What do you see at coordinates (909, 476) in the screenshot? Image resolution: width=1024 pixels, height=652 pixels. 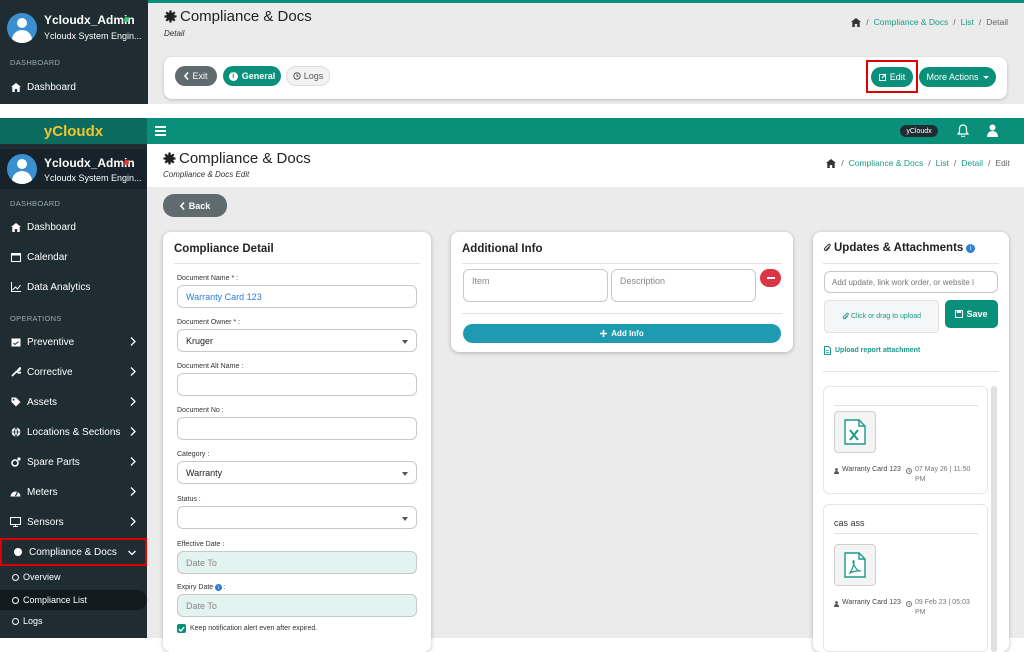 I see `clock-icon` at bounding box center [909, 476].